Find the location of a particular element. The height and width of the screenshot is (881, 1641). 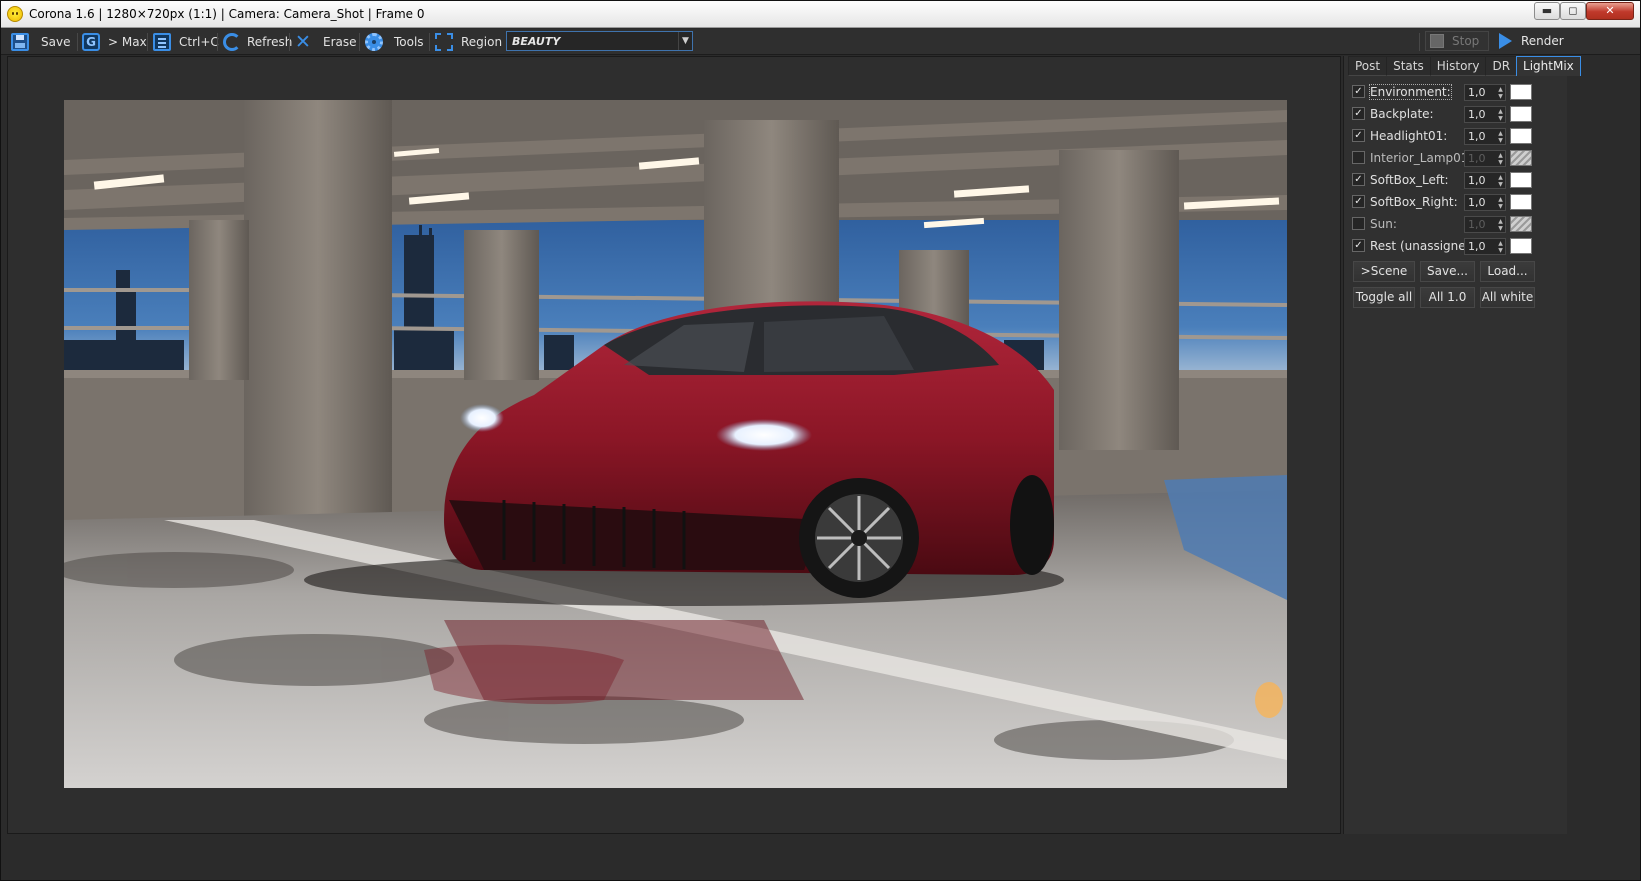

save-button: Save is located at coordinates (40, 42).